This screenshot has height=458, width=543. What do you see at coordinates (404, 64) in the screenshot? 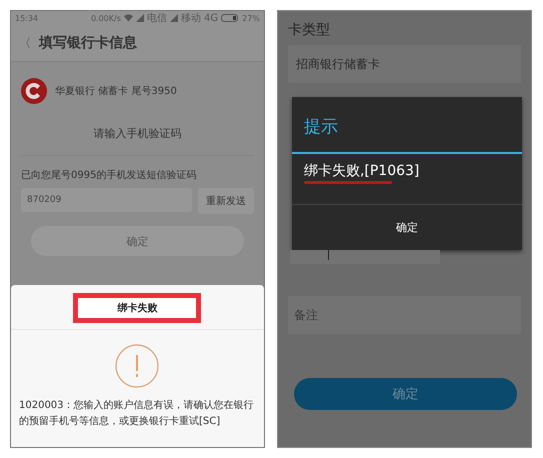
I see `card-type-field: 招商银行储蓄卡` at bounding box center [404, 64].